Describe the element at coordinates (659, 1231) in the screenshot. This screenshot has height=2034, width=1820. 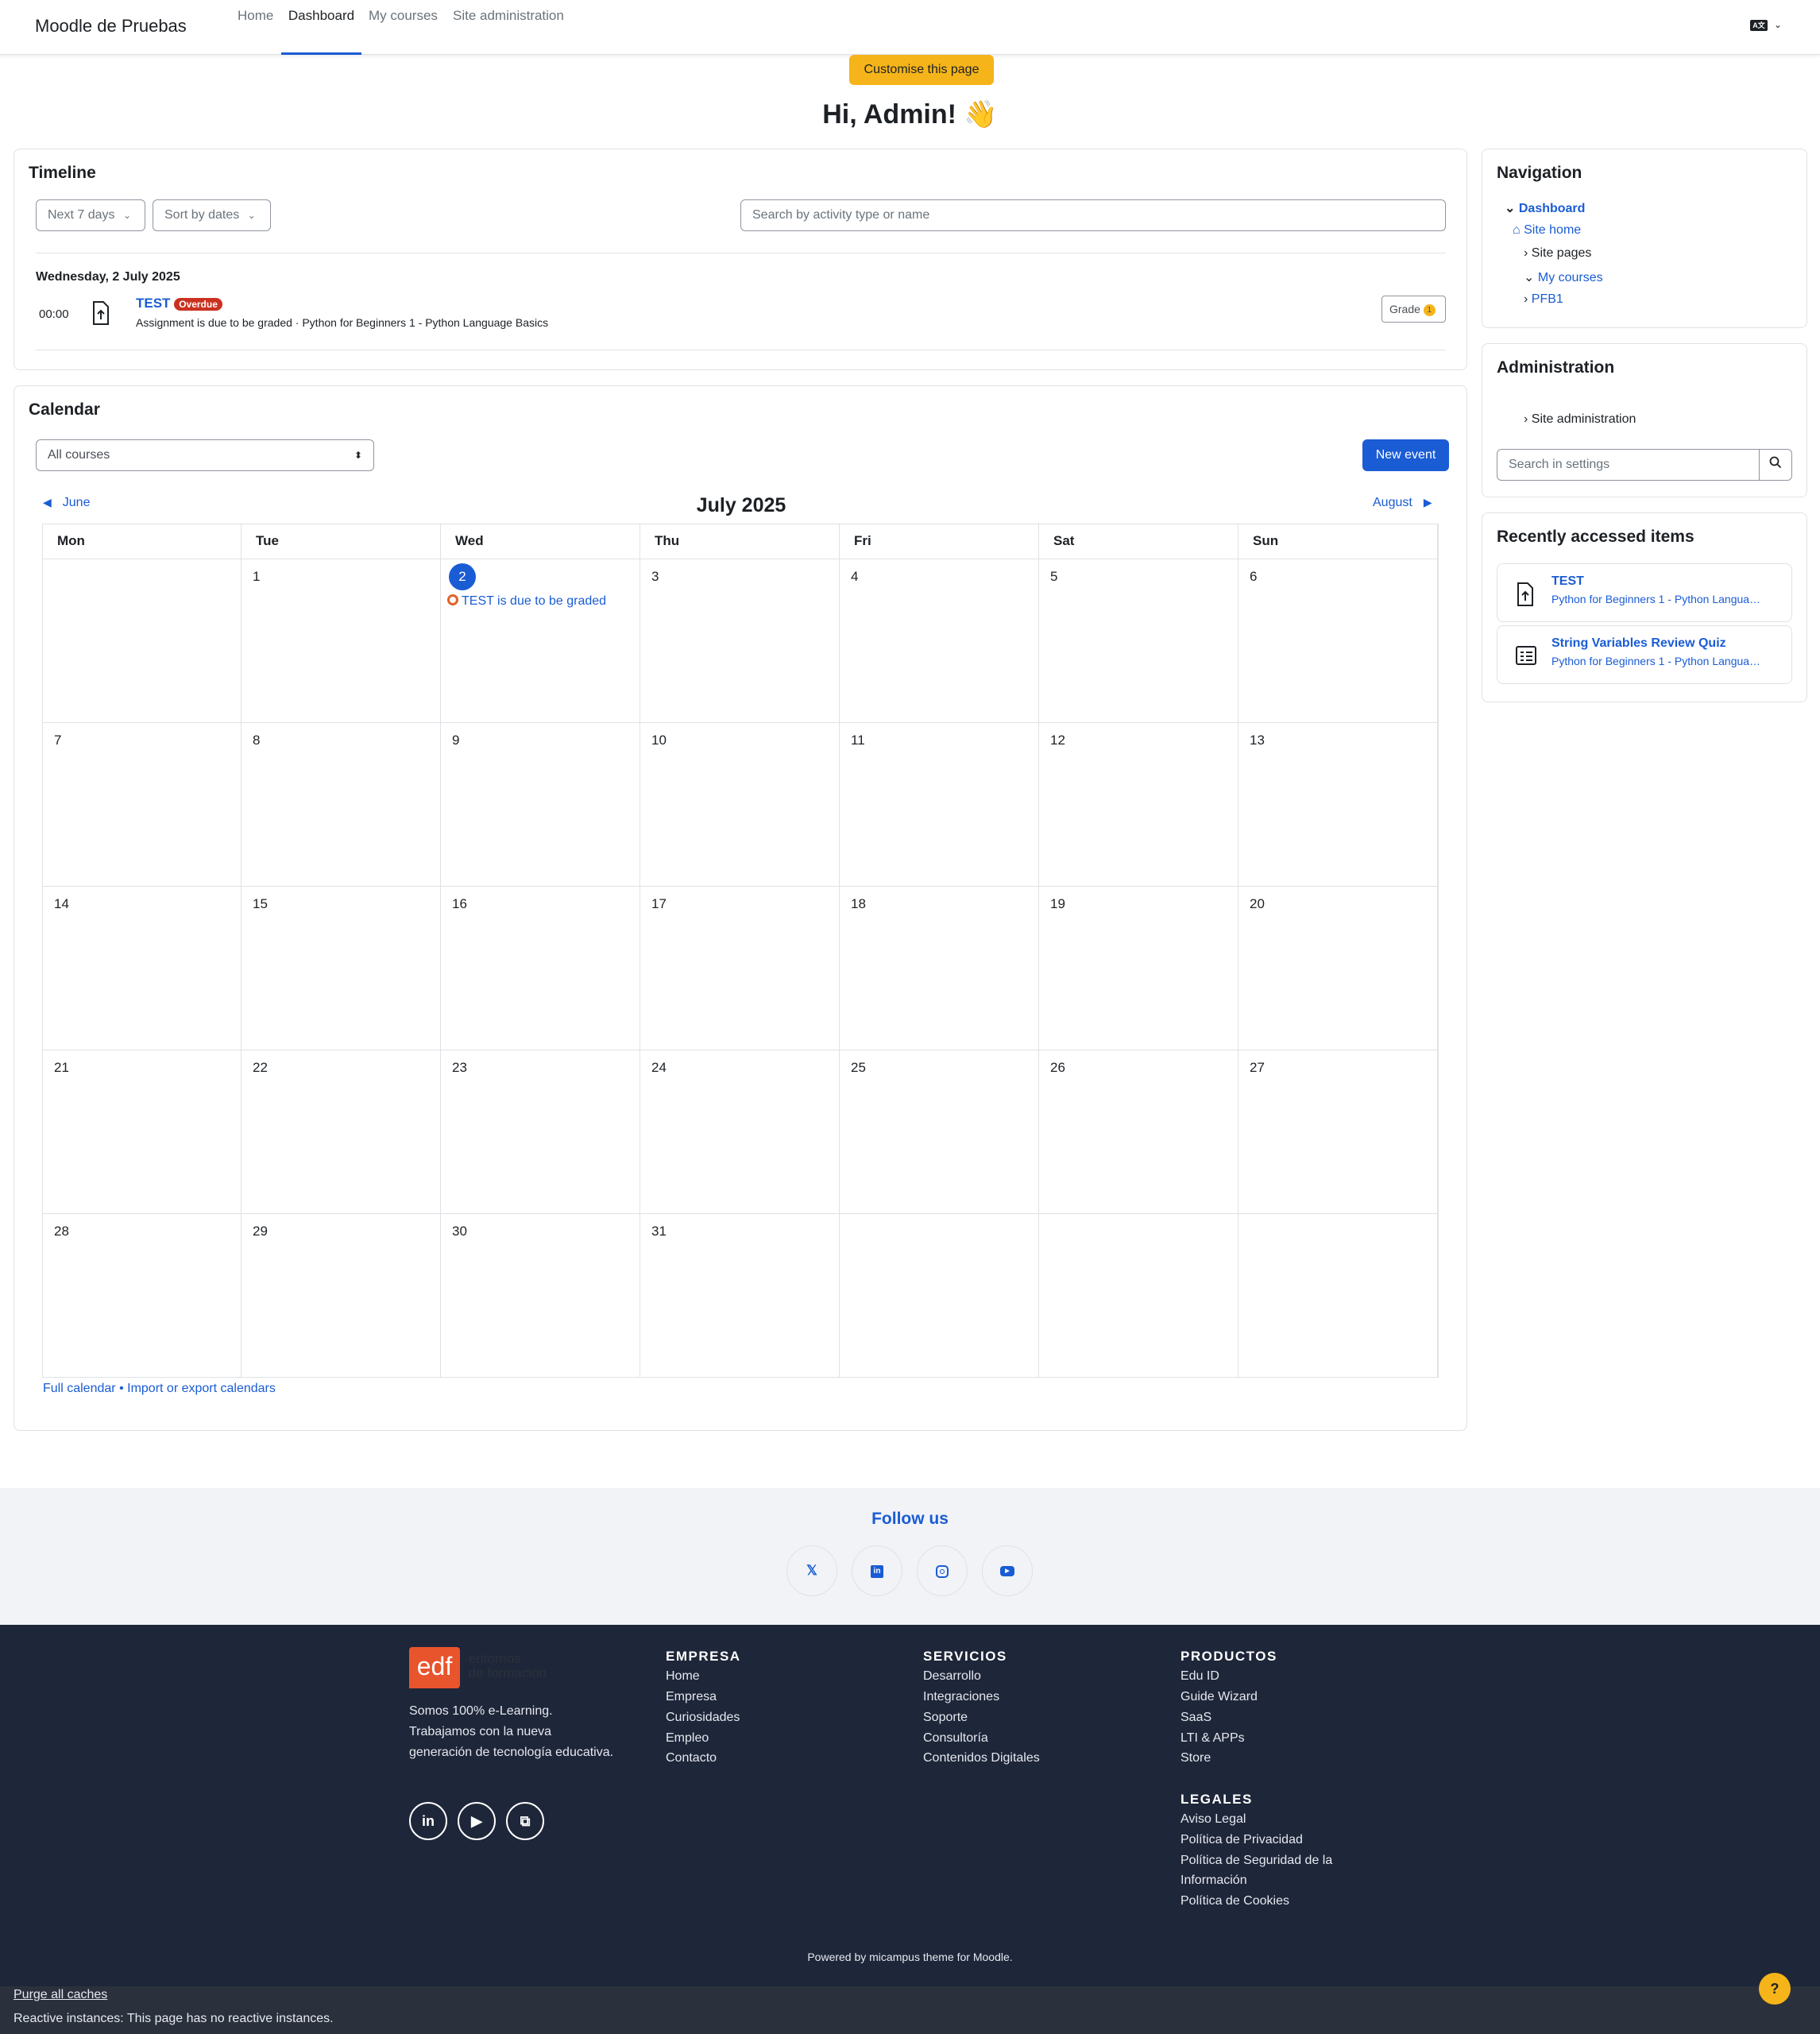
I see `calendar-day-number: 31` at that location.